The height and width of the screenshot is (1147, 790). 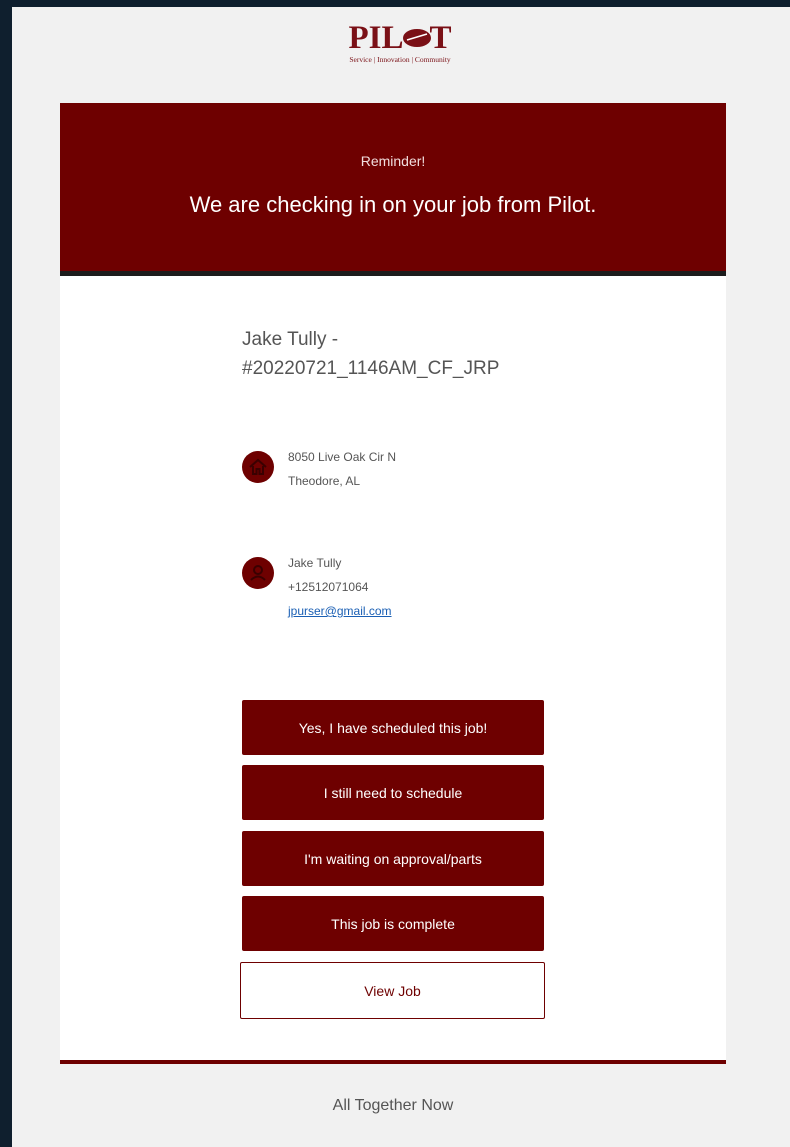 I want to click on logo-badge-icon, so click(x=416, y=38).